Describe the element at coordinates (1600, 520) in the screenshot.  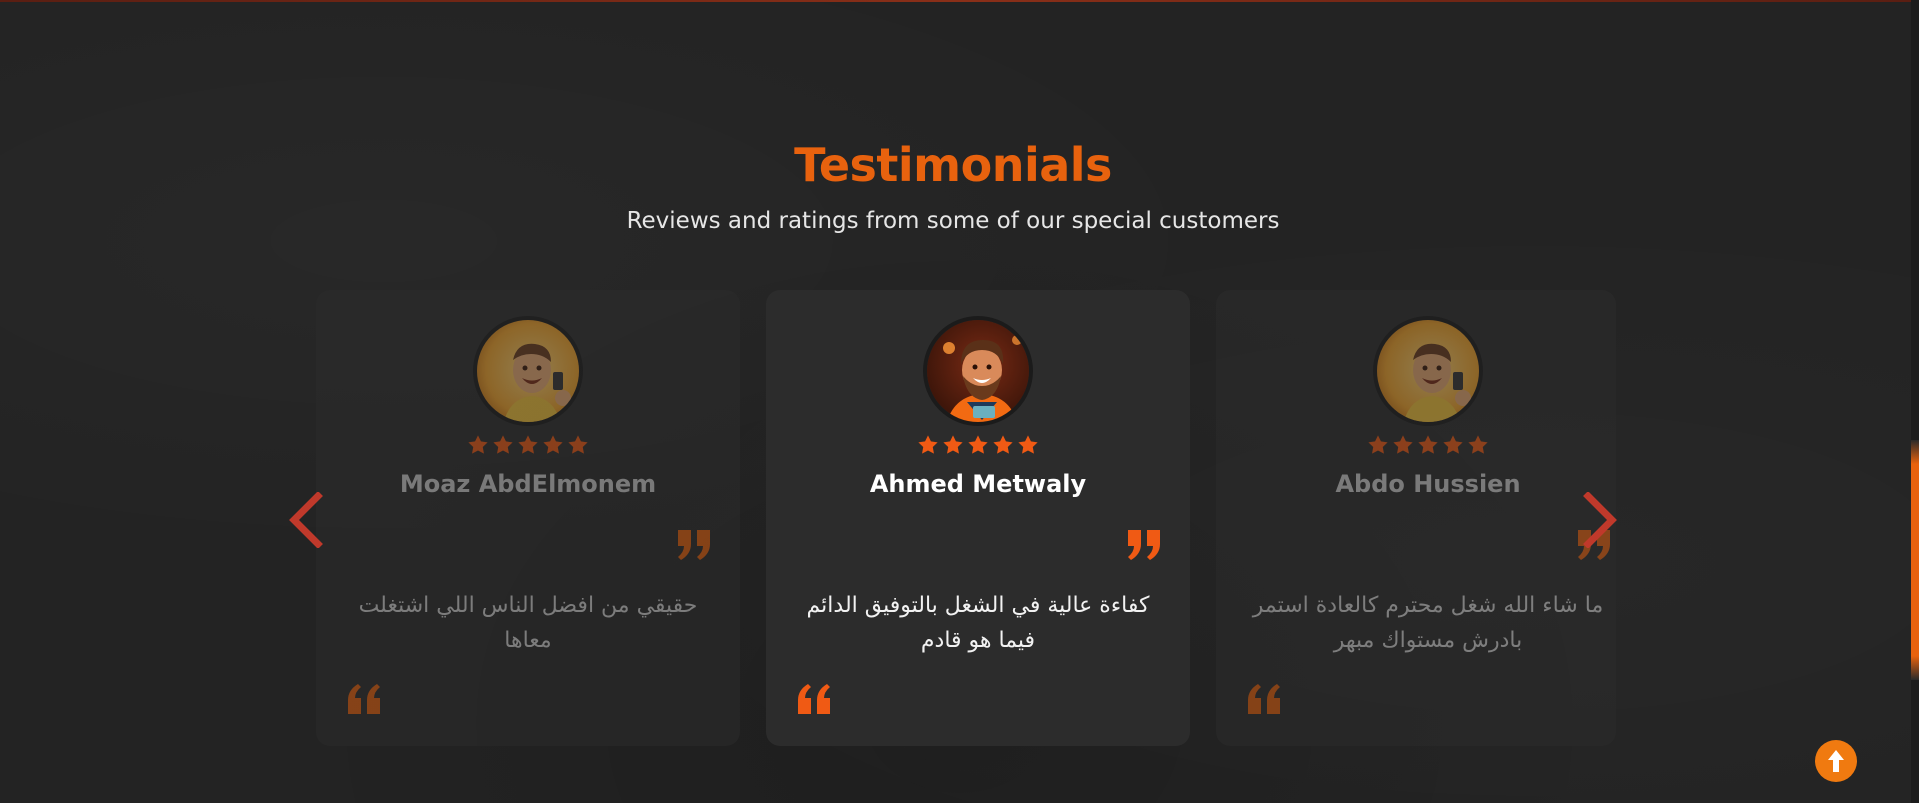
I see `chevron-right-icon` at that location.